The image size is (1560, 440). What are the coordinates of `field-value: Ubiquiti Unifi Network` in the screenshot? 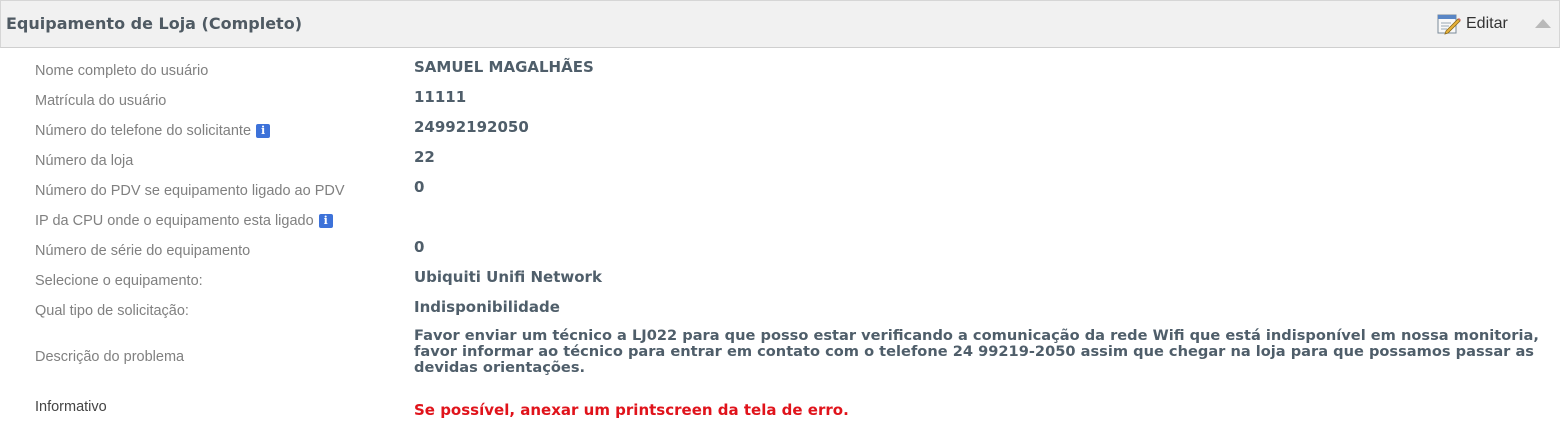 It's located at (508, 277).